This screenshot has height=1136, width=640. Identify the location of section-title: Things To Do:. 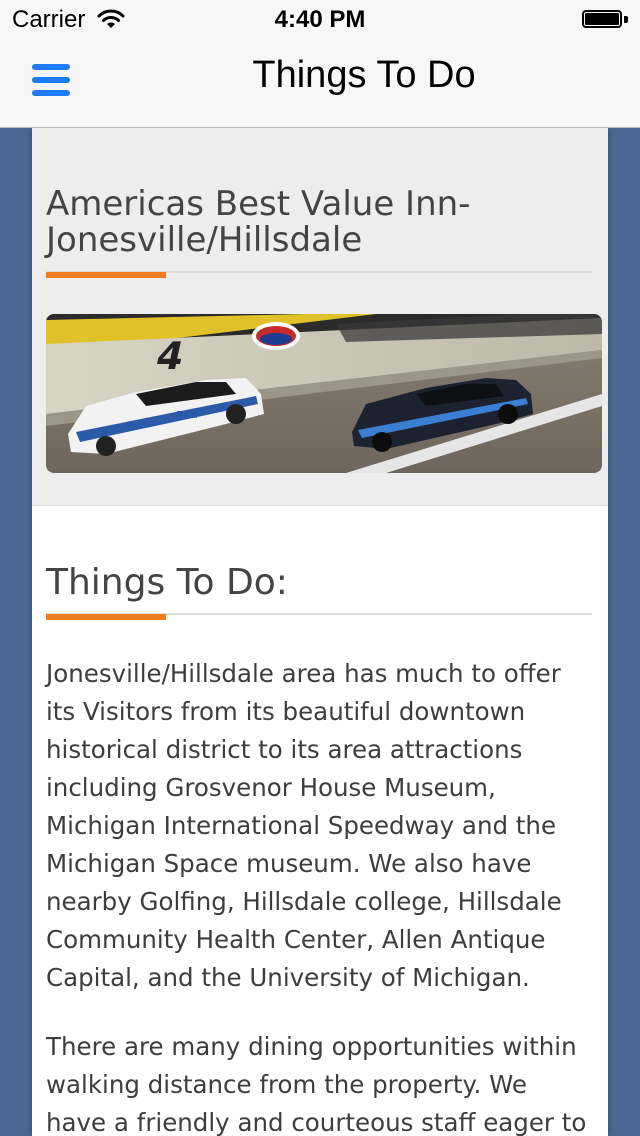
(167, 582).